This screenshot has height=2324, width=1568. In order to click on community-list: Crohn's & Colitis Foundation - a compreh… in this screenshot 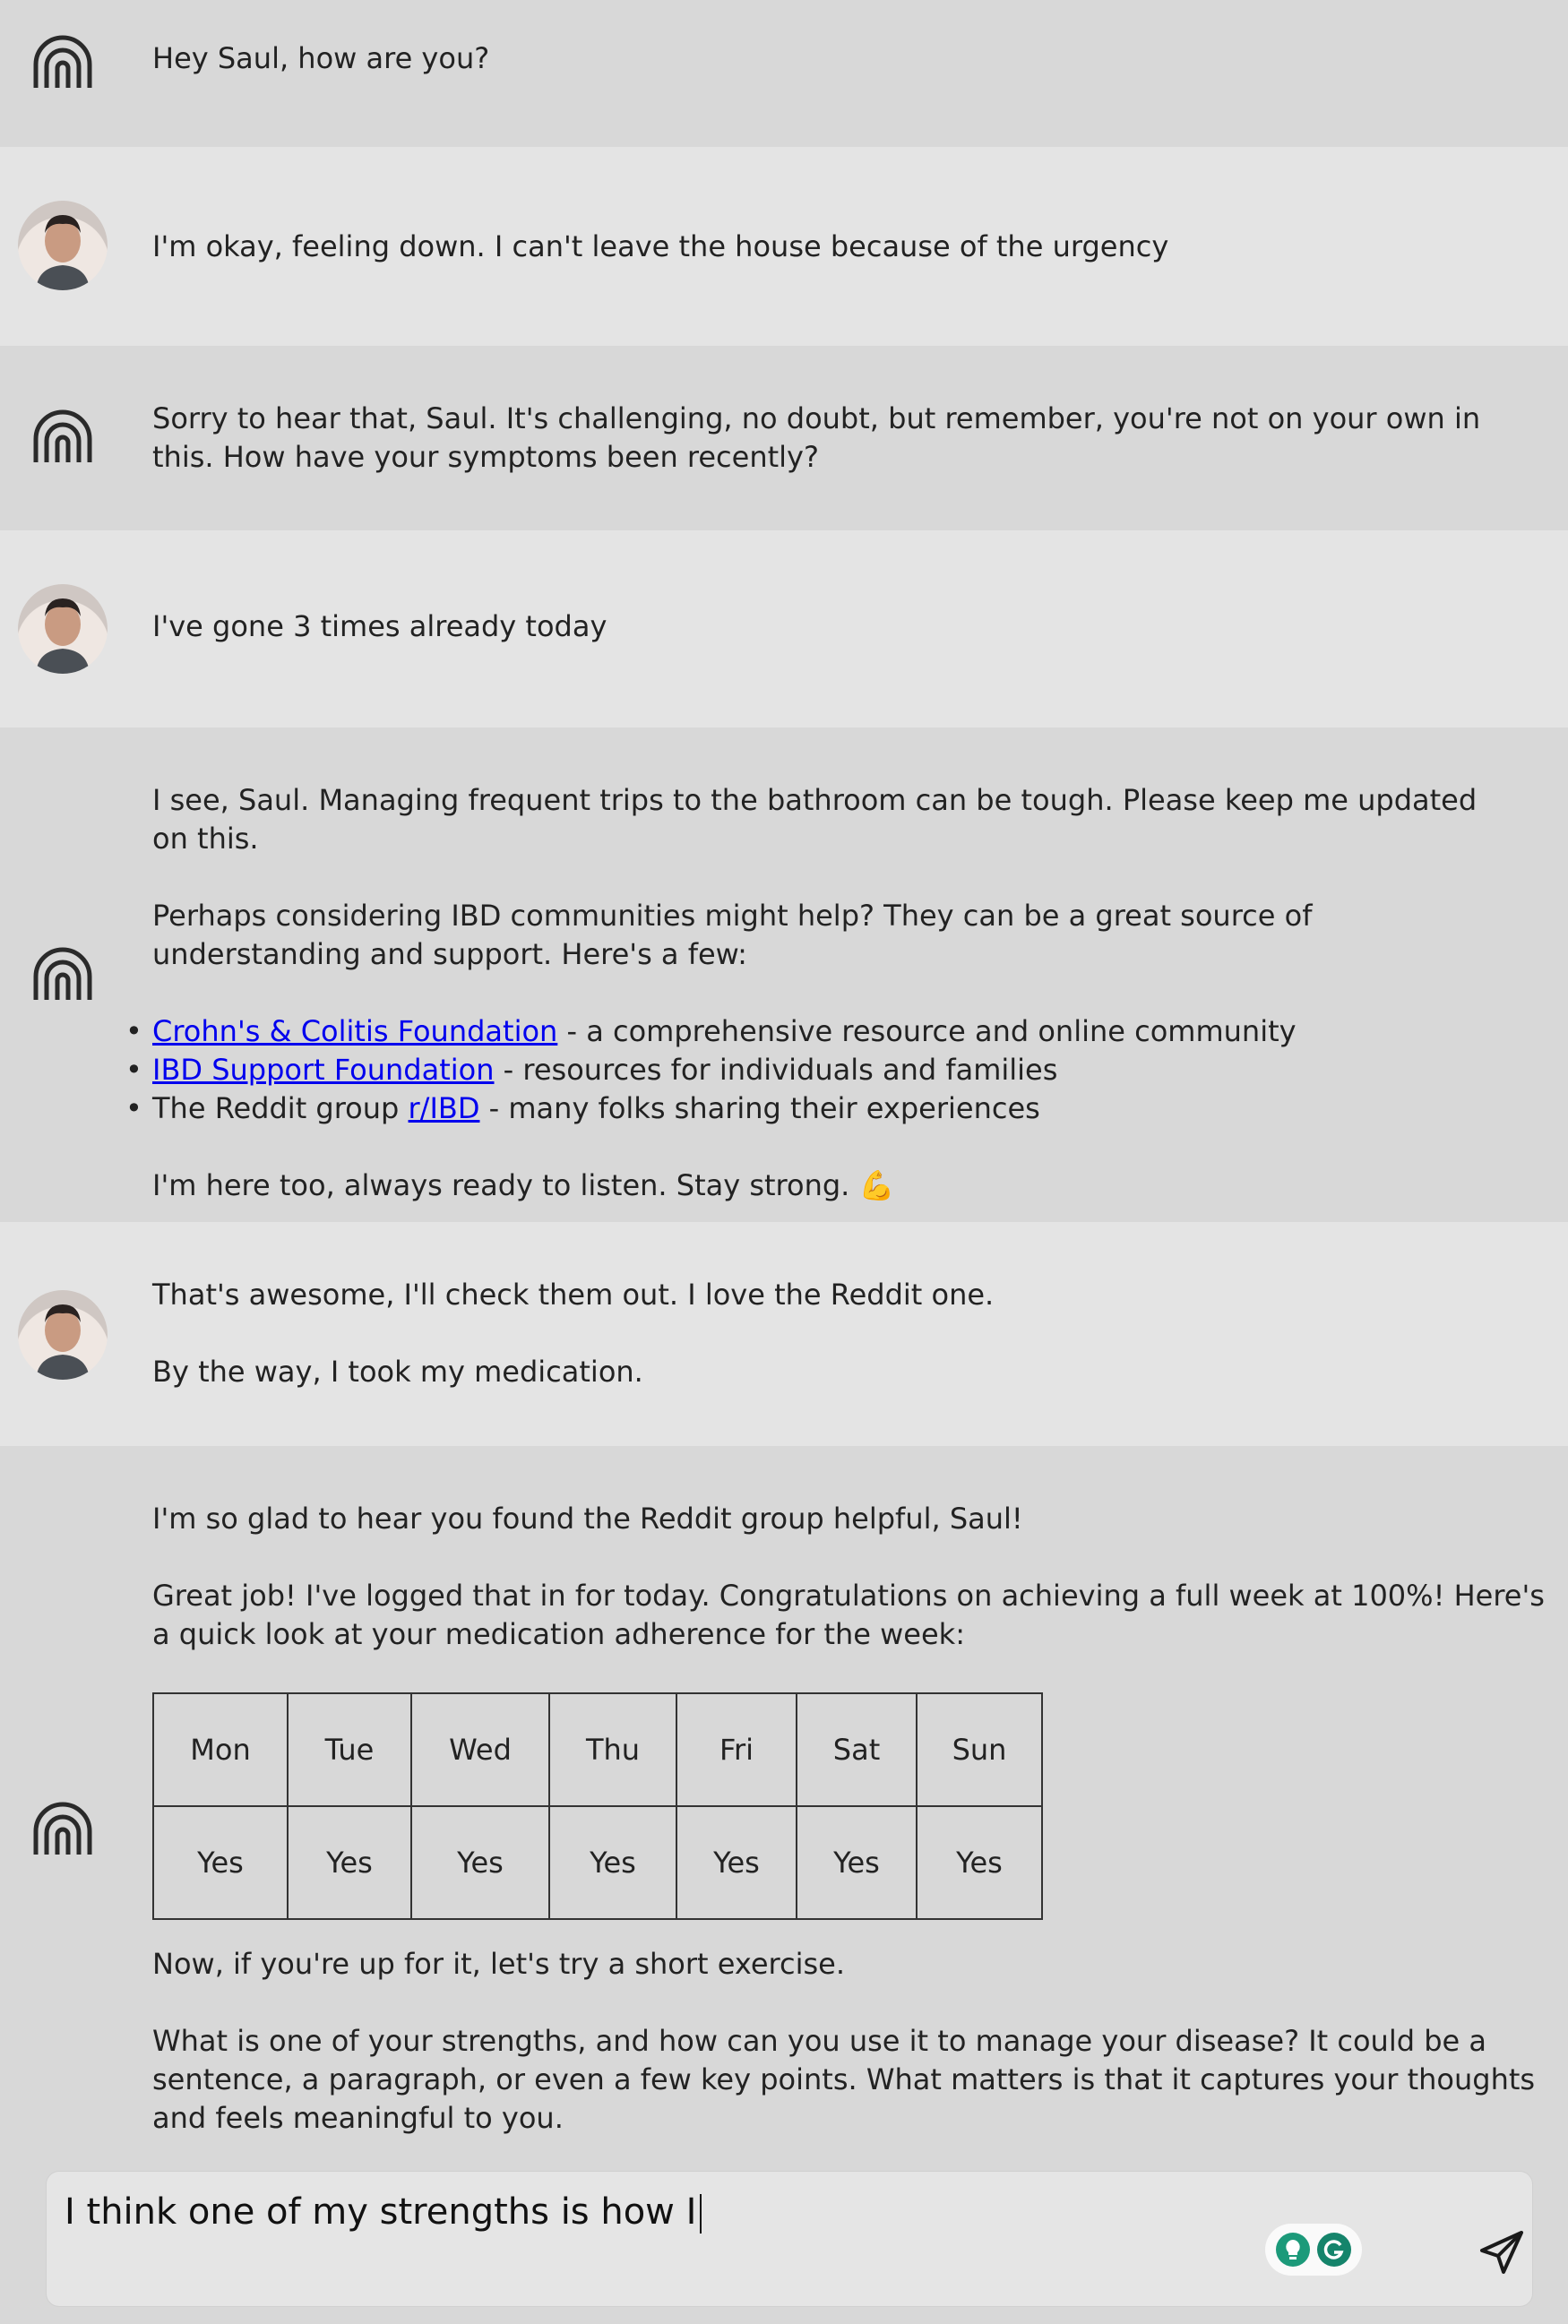, I will do `click(820, 1070)`.